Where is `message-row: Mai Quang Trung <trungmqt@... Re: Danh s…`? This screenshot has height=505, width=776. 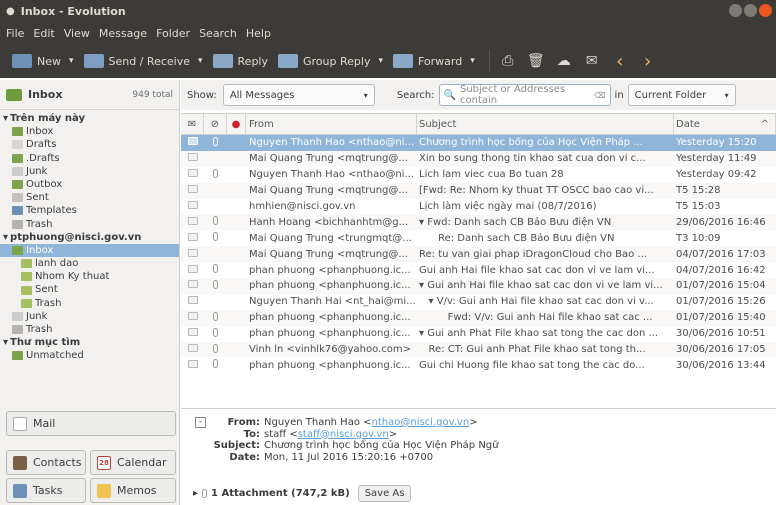
message-row: Mai Quang Trung <trungmqt@... Re: Danh s… is located at coordinates (478, 238).